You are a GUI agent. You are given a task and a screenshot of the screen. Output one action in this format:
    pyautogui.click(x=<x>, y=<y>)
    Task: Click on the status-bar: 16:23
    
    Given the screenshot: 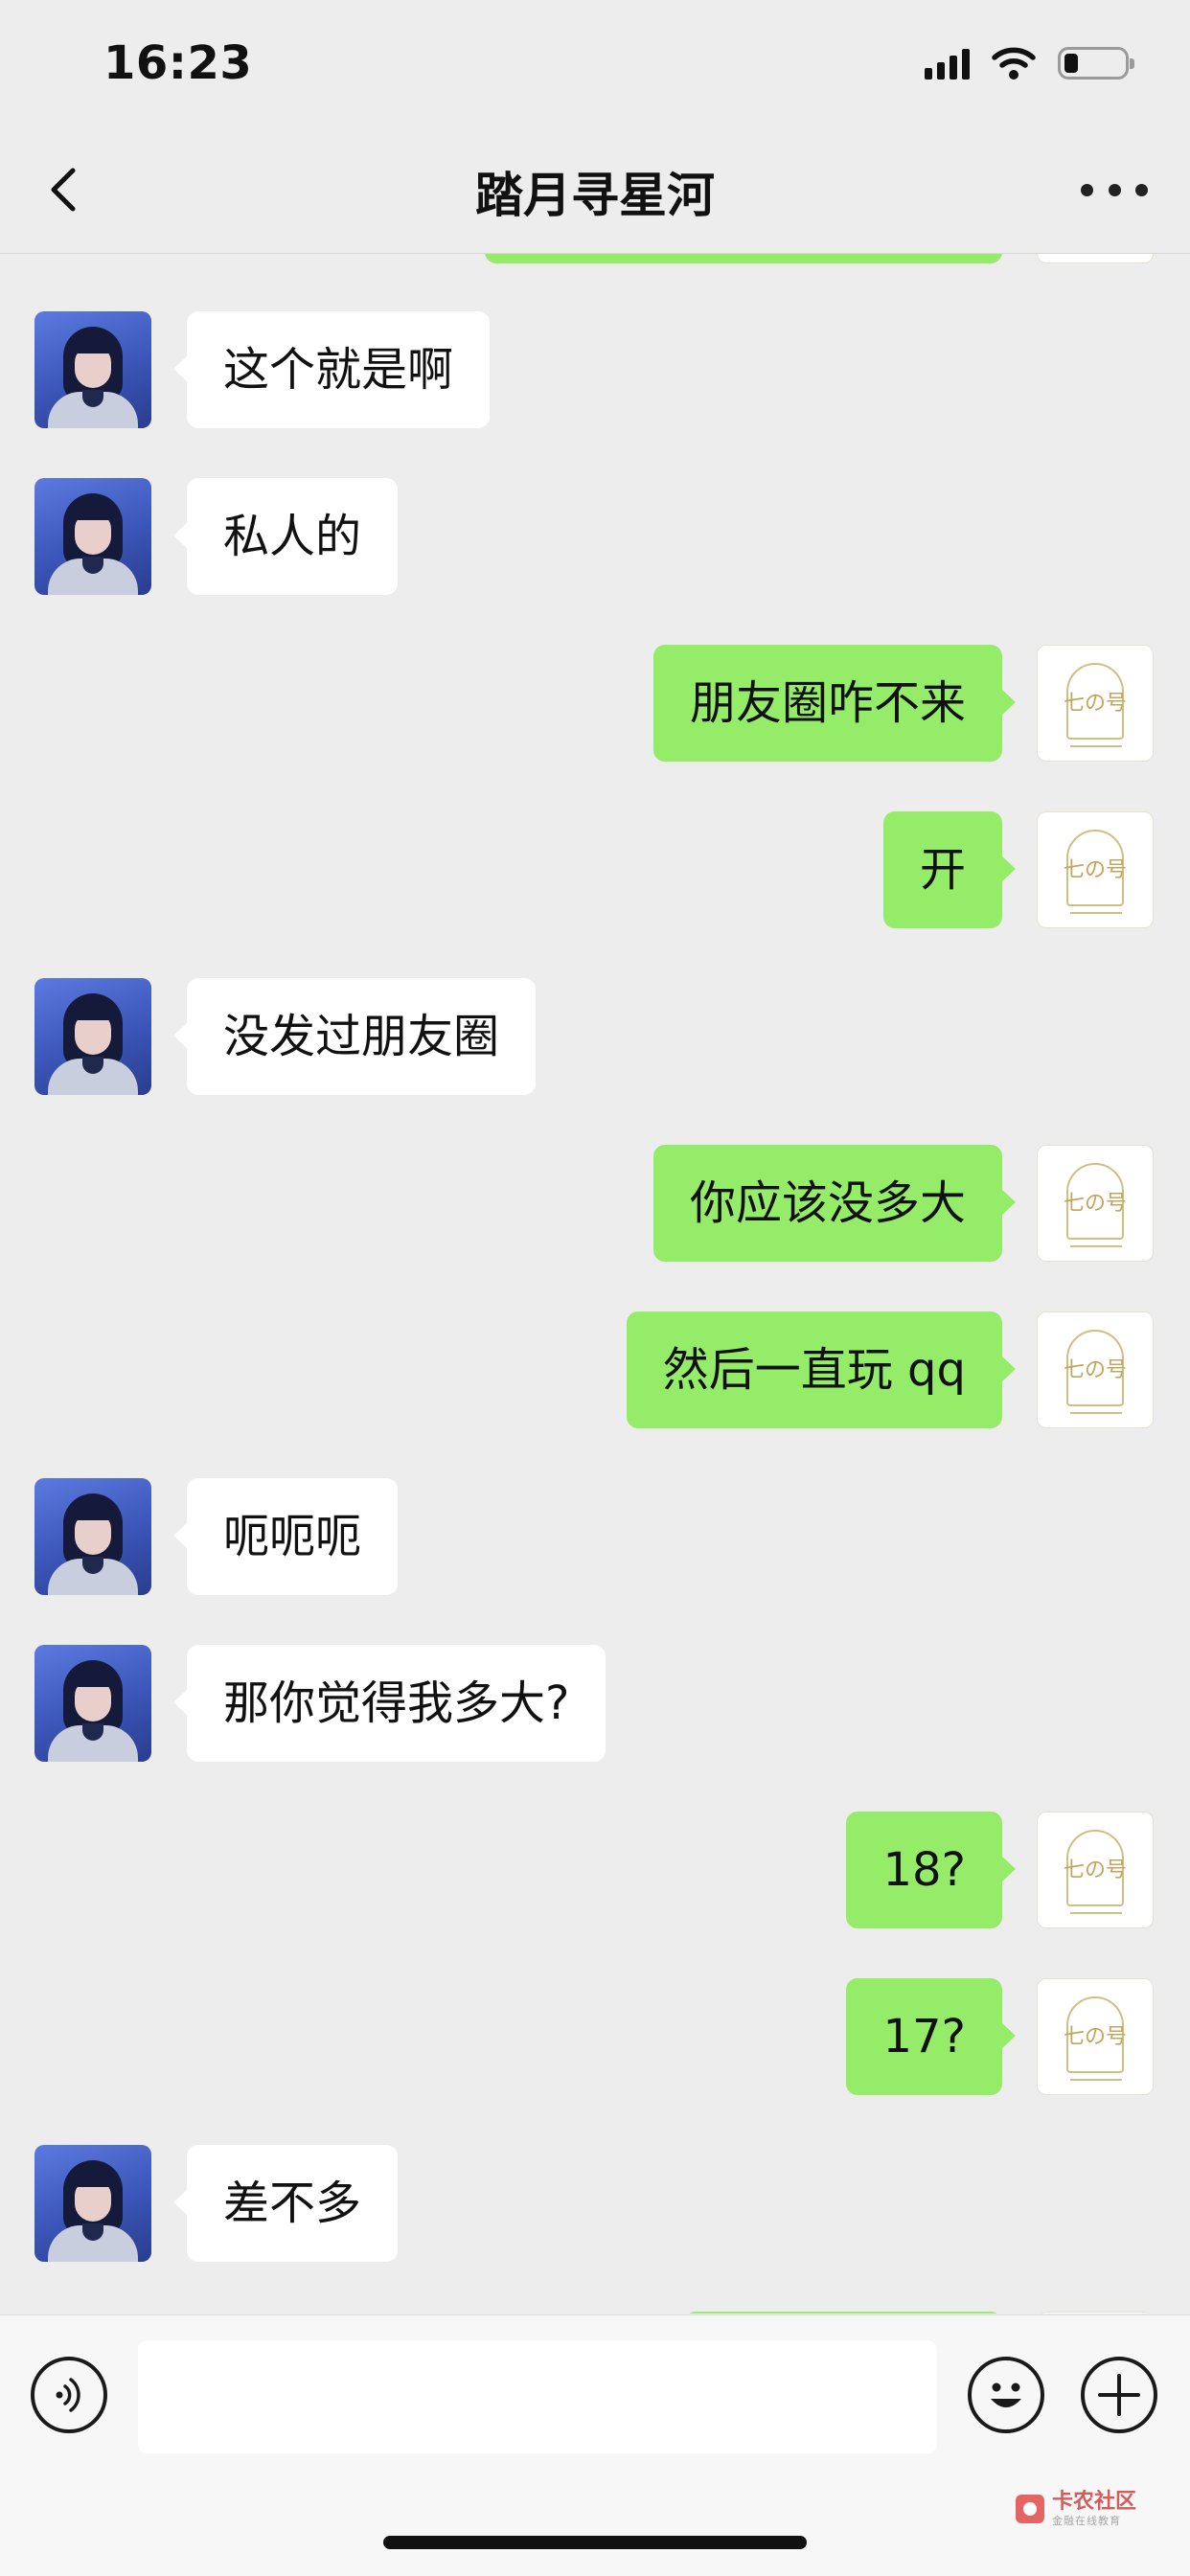 What is the action you would take?
    pyautogui.click(x=595, y=63)
    